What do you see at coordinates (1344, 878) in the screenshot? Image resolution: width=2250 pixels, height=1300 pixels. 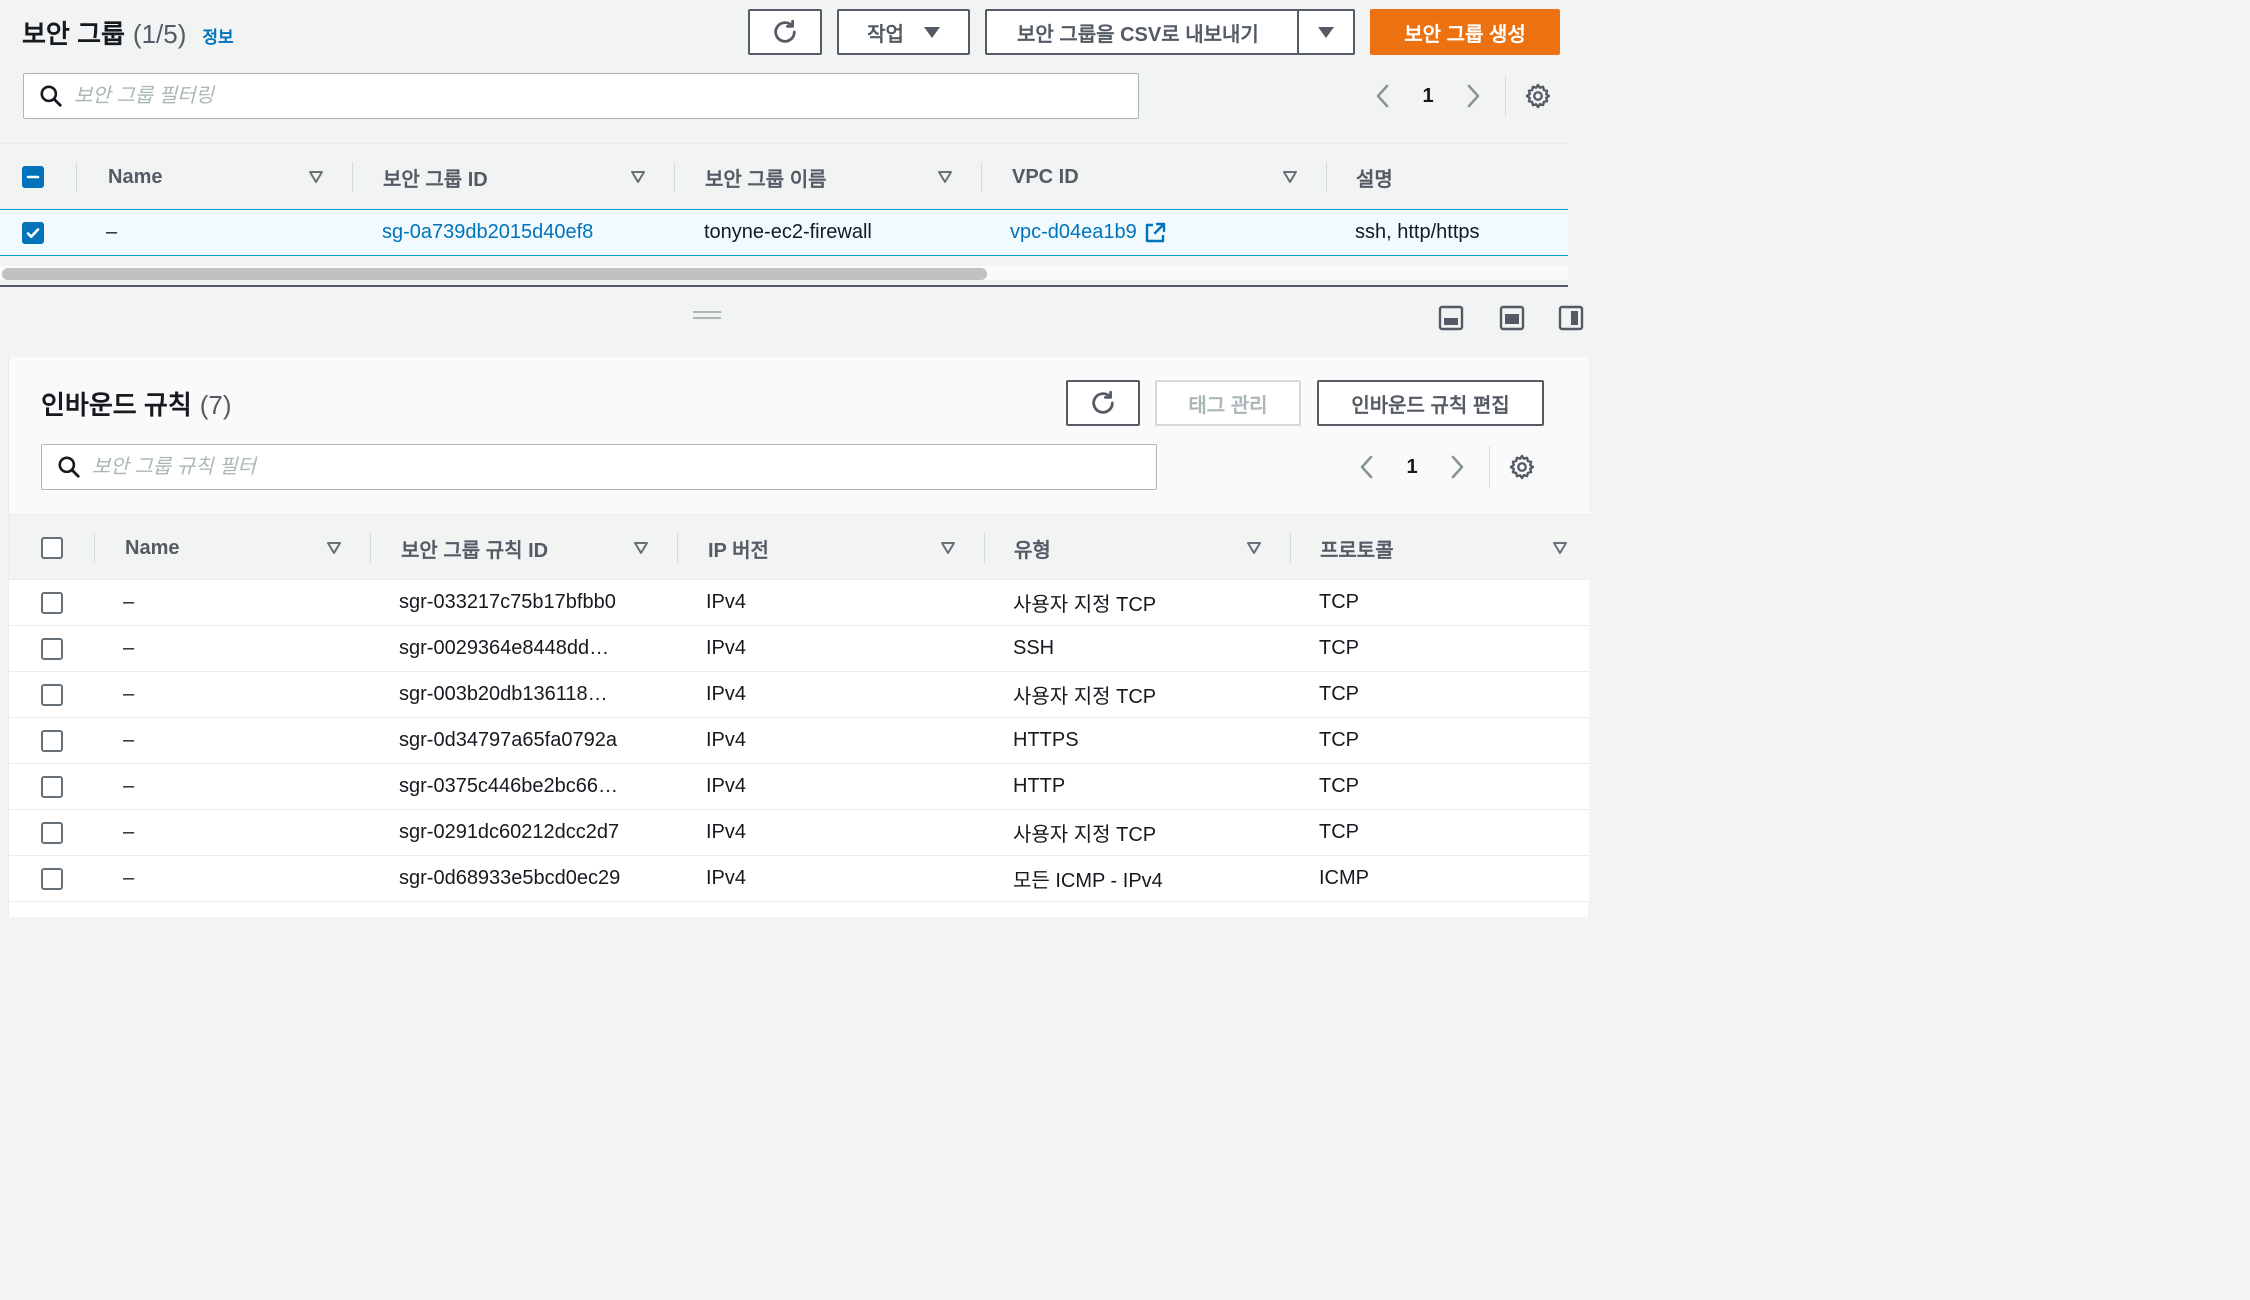 I see `cell-protocol: ICMP` at bounding box center [1344, 878].